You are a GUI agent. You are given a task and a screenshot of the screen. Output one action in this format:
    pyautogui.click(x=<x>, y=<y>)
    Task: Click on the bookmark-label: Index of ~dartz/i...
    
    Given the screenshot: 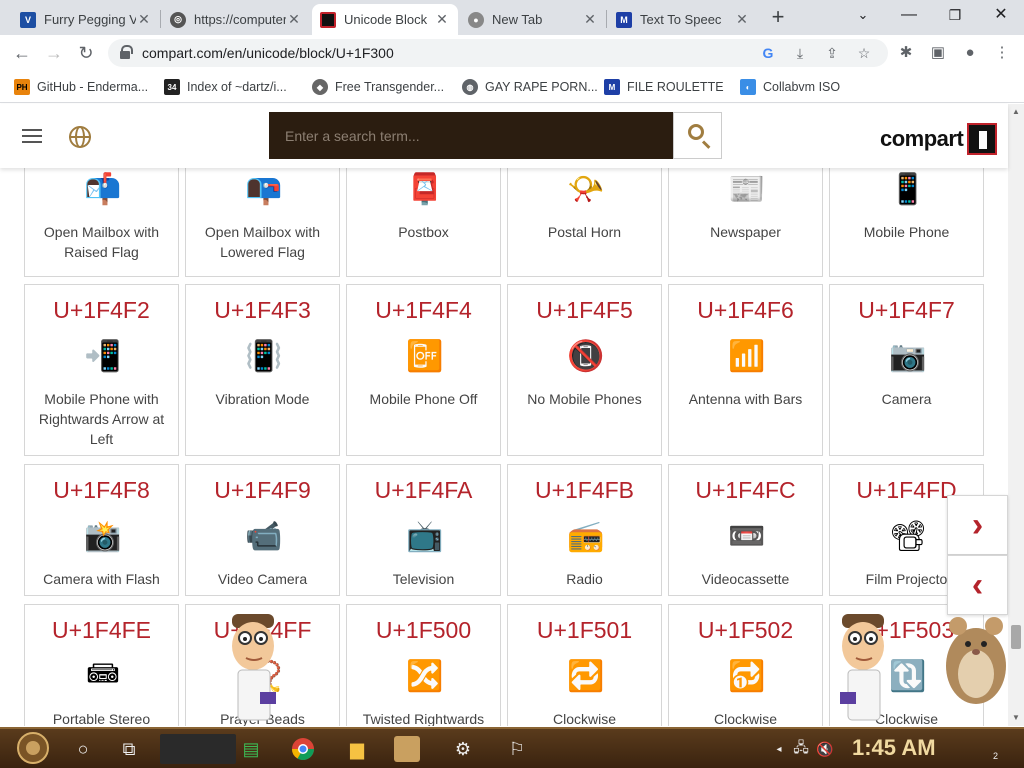 What is the action you would take?
    pyautogui.click(x=237, y=87)
    